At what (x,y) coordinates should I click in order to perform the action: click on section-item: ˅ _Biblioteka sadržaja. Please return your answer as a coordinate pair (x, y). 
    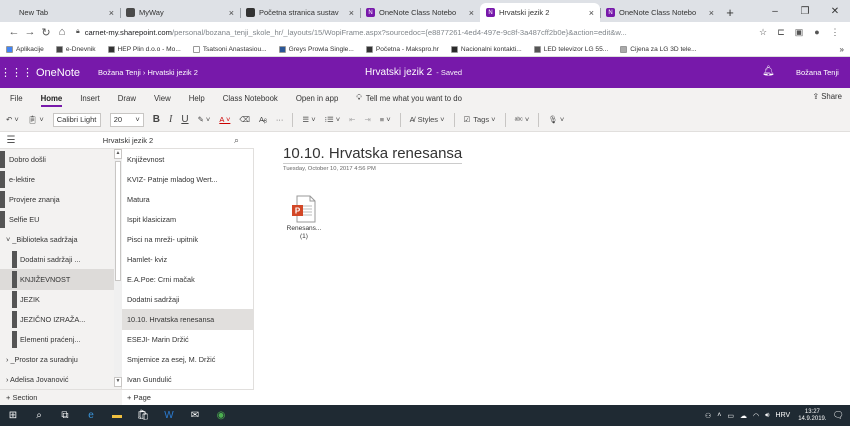
    Looking at the image, I should click on (57, 239).